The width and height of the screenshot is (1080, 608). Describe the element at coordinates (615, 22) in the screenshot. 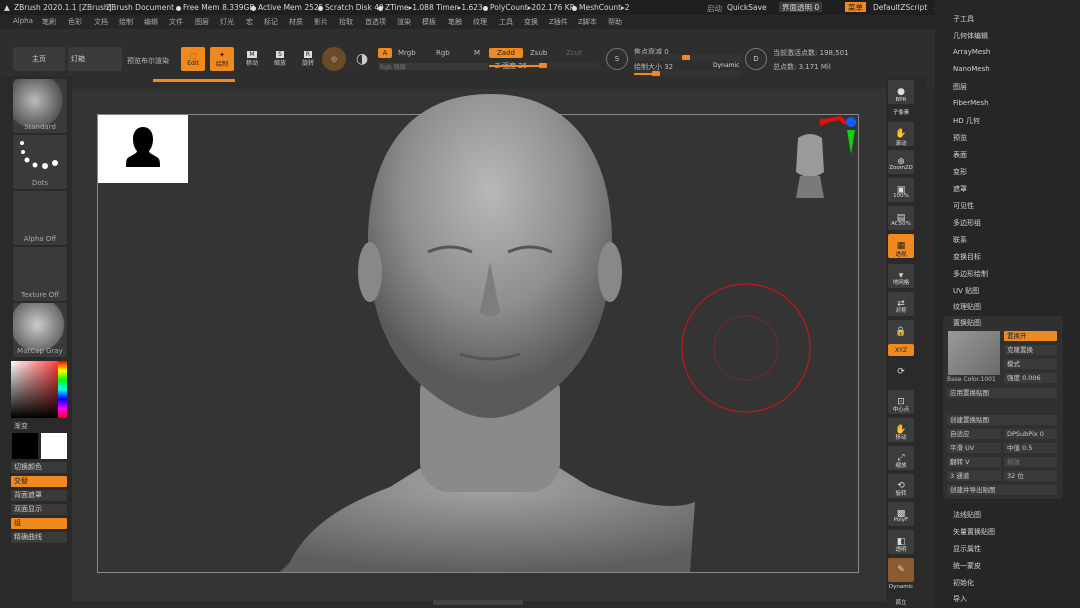

I see `menu-help: 帮助` at that location.